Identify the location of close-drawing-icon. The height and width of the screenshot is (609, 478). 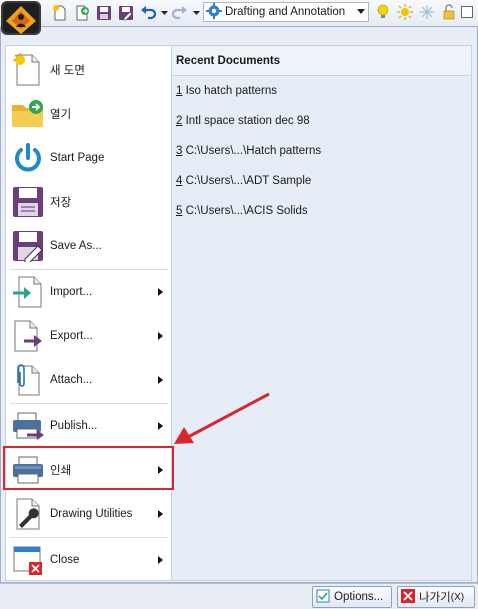
(28, 560).